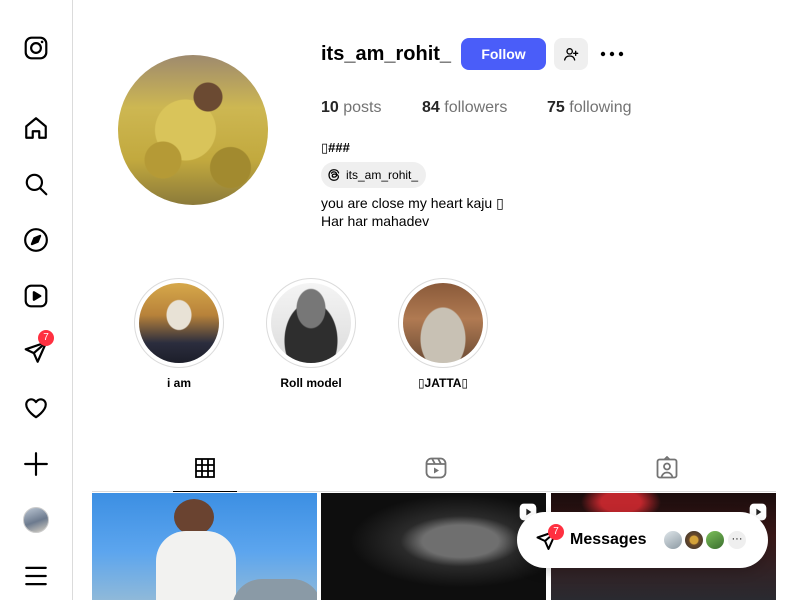 This screenshot has width=800, height=600. Describe the element at coordinates (608, 539) in the screenshot. I see `messages-label: Messages` at that location.